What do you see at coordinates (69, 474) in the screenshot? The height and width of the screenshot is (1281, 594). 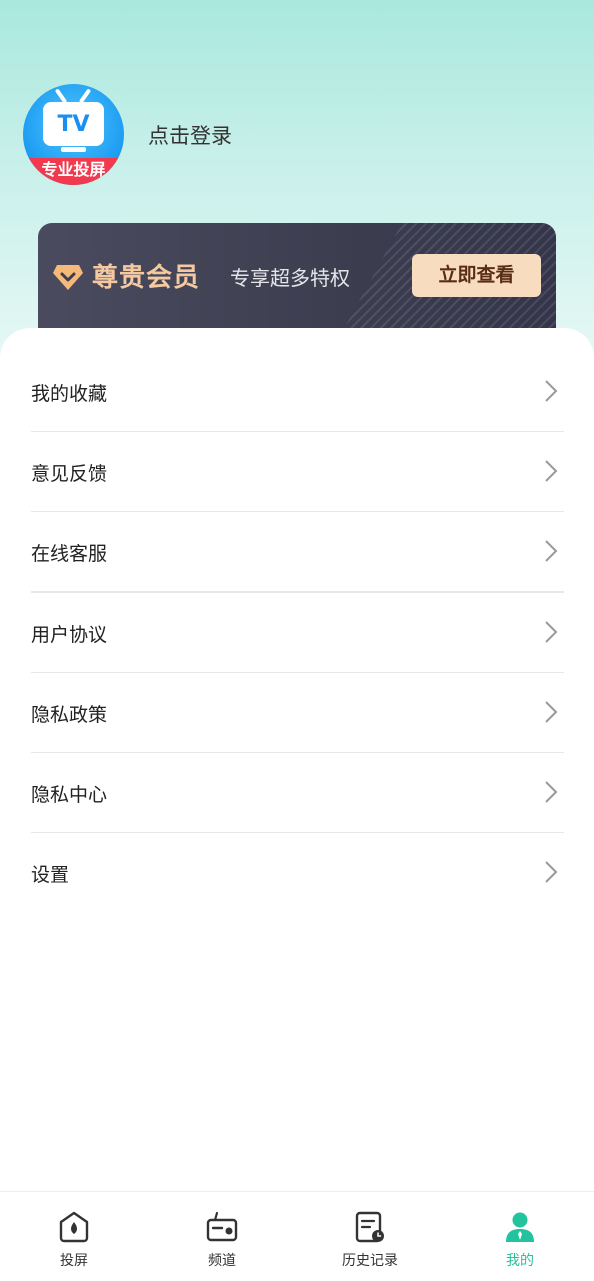 I see `menu-item-label: 意见反馈` at bounding box center [69, 474].